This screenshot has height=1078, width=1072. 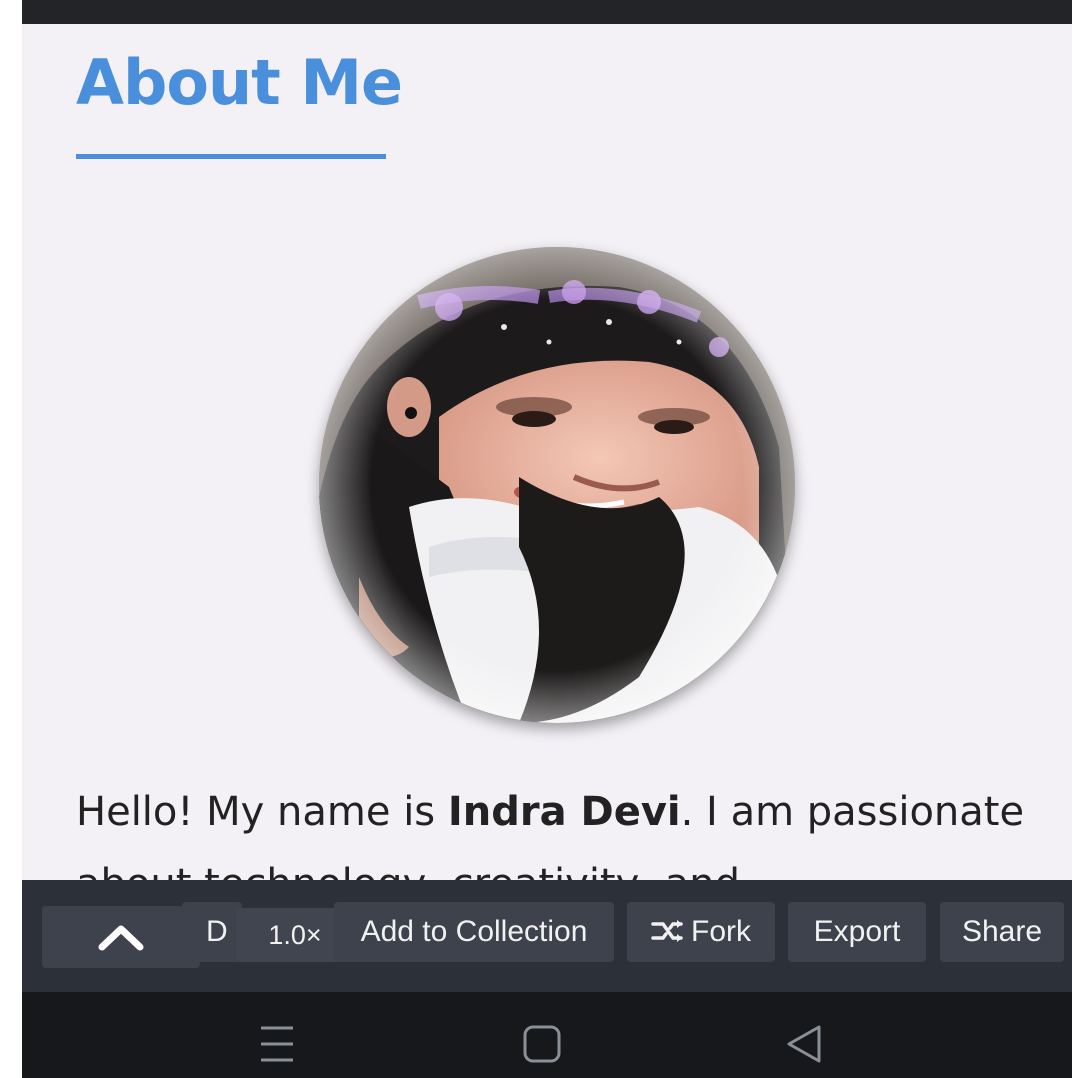 What do you see at coordinates (547, 12) in the screenshot?
I see `status-bar-strip` at bounding box center [547, 12].